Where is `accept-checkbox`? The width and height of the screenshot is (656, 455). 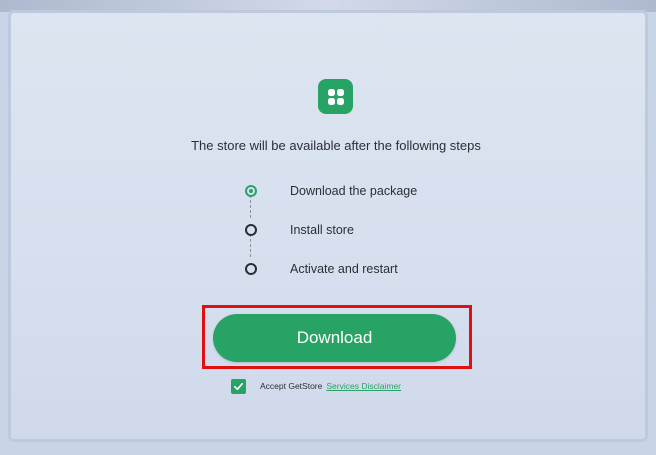
accept-checkbox is located at coordinates (238, 386).